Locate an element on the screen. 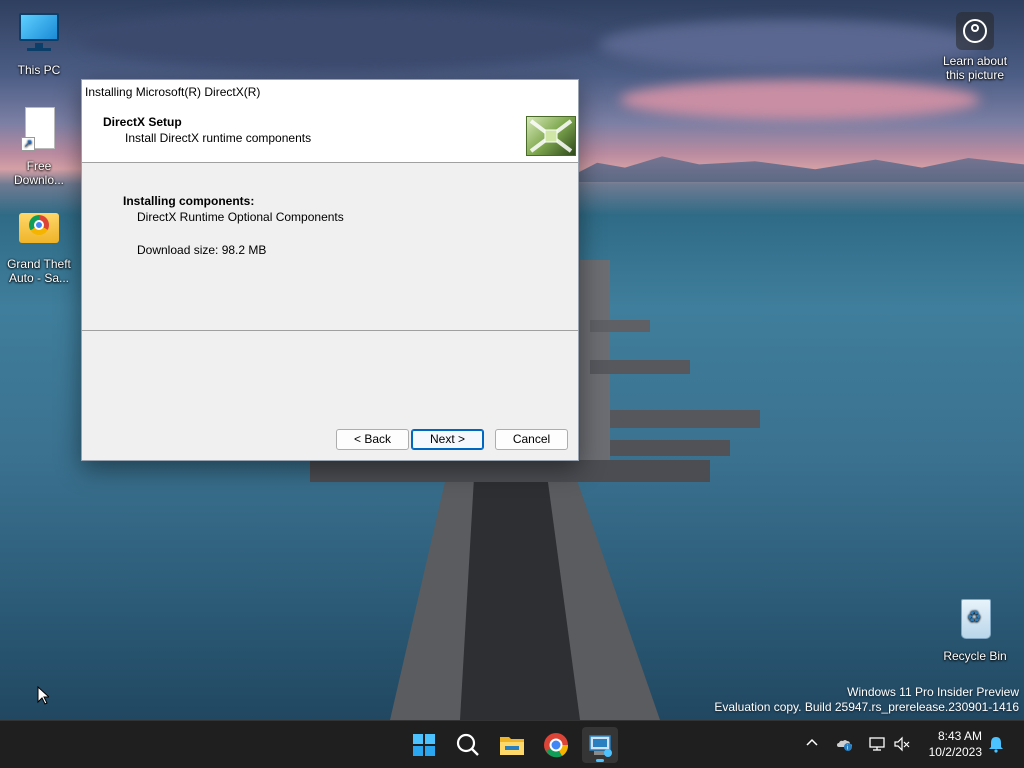 Image resolution: width=1024 pixels, height=768 pixels. folder-icon is located at coordinates (39, 229).